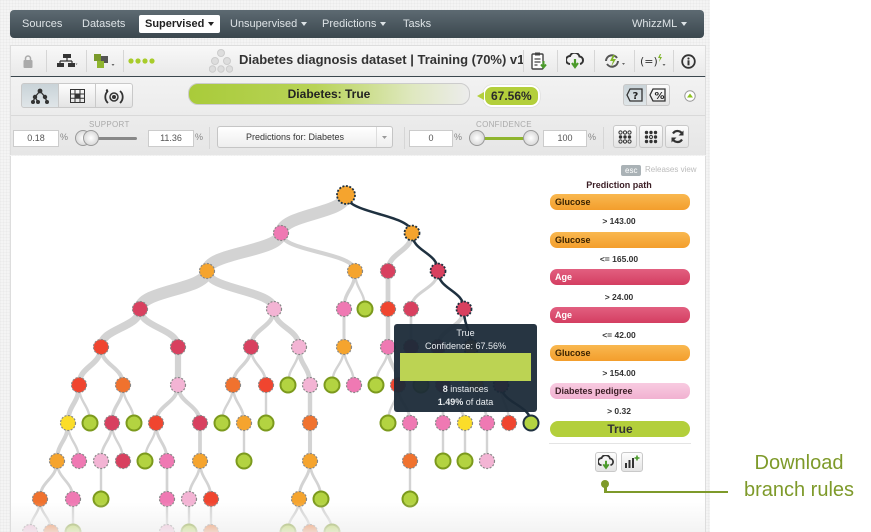 The width and height of the screenshot is (871, 532). I want to click on collapse-all-button, so click(651, 136).